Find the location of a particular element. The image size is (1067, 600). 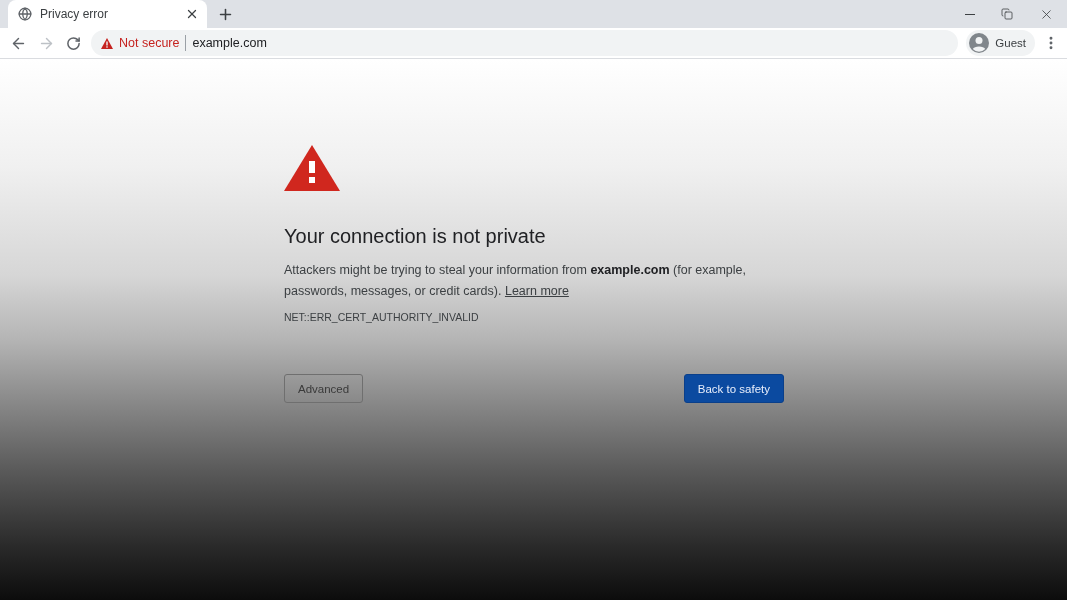

error-code: NET::ERR_CERT_AUTHORITY_INVALID is located at coordinates (382, 317).